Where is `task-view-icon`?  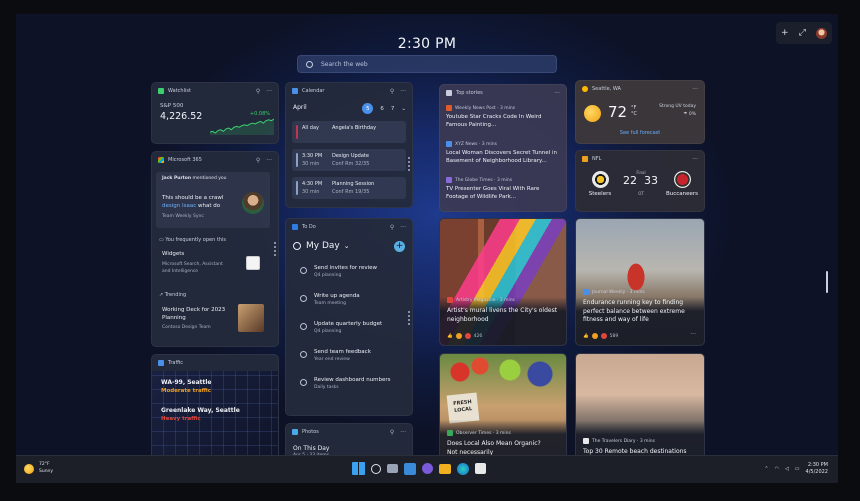
task-view-icon is located at coordinates (392, 468).